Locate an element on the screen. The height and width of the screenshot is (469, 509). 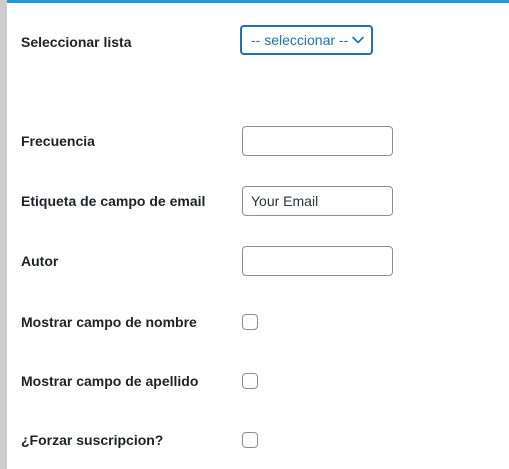
list-select-label: Seleccionar lista is located at coordinates (76, 42).